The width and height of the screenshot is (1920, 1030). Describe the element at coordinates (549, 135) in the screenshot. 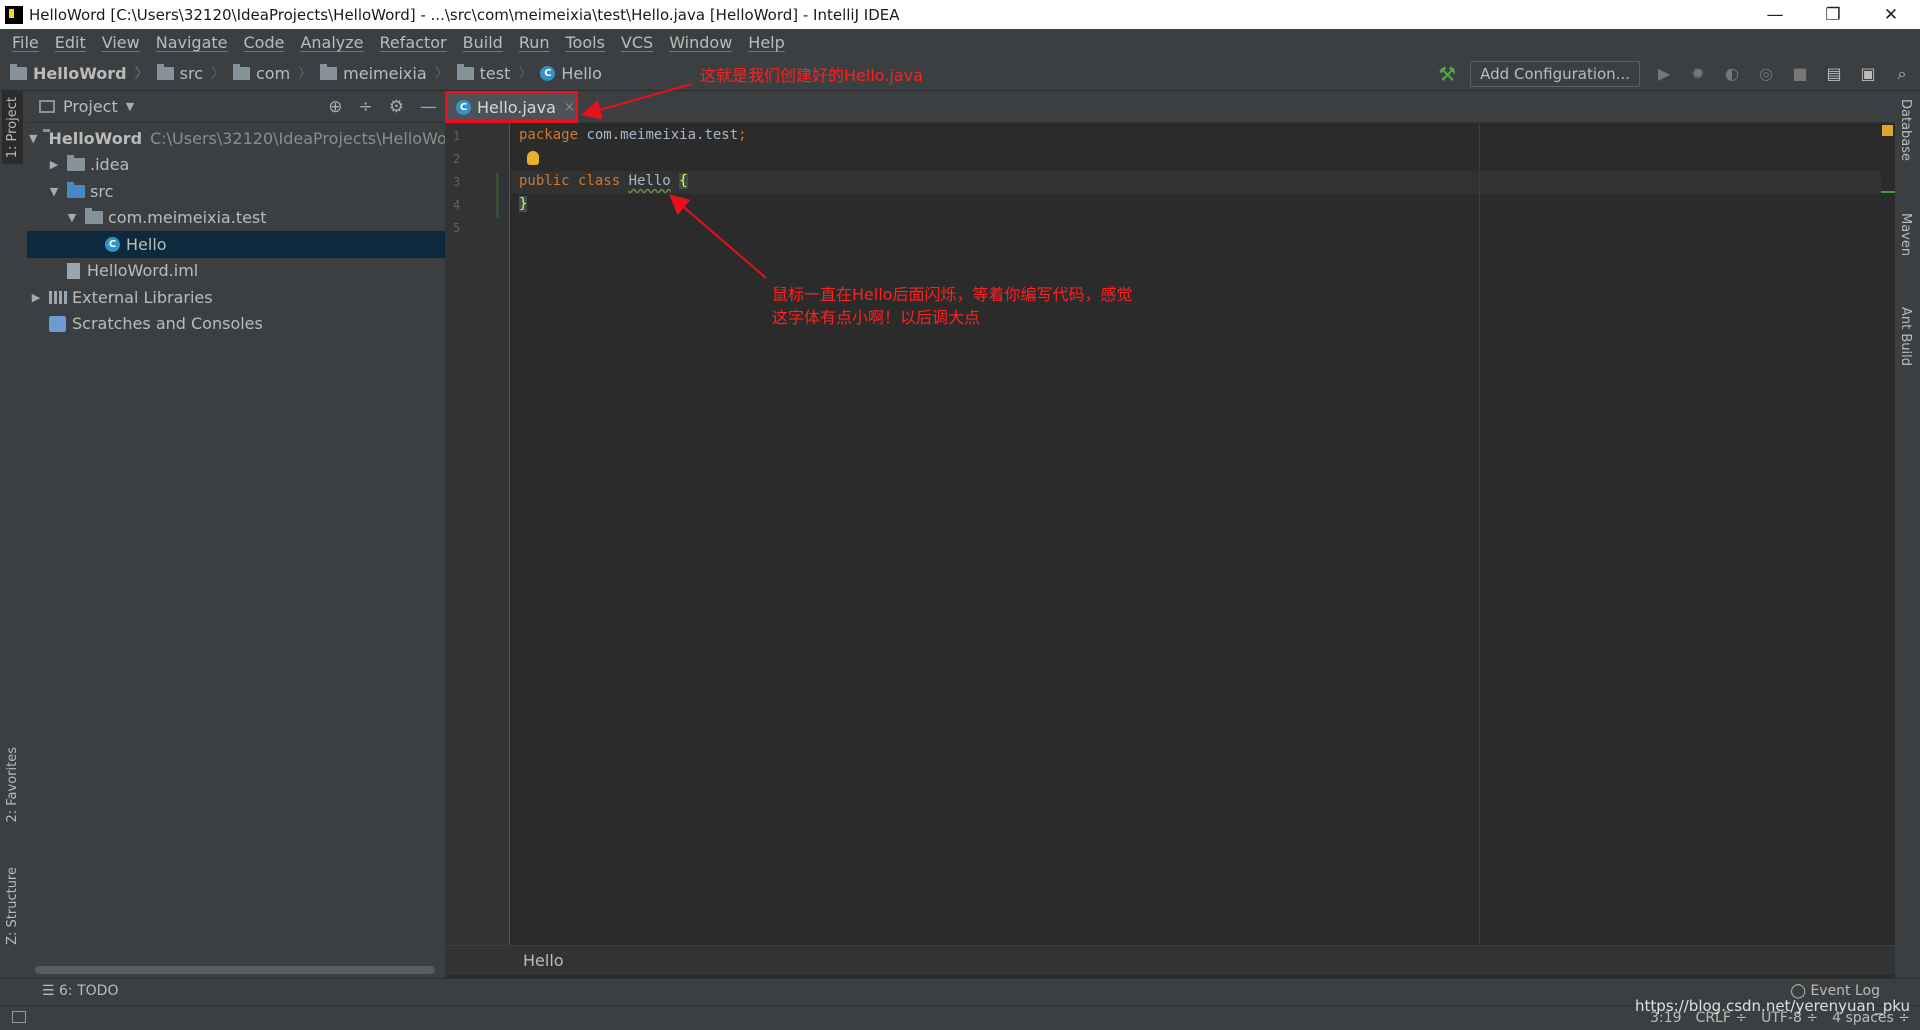

I see `keyword-package: package` at that location.